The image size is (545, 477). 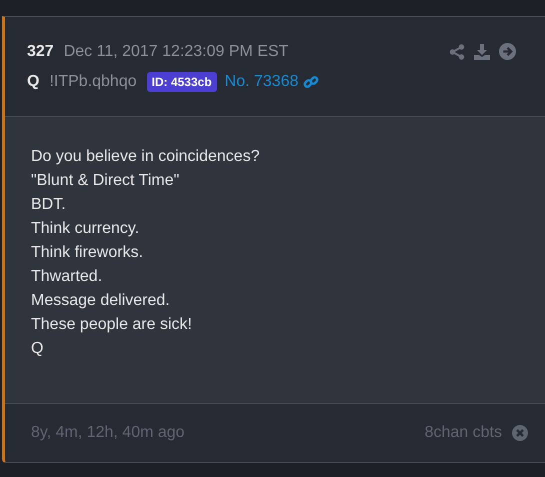 What do you see at coordinates (108, 433) in the screenshot?
I see `post-age: 8y, 4m, 12h, 40m ago` at bounding box center [108, 433].